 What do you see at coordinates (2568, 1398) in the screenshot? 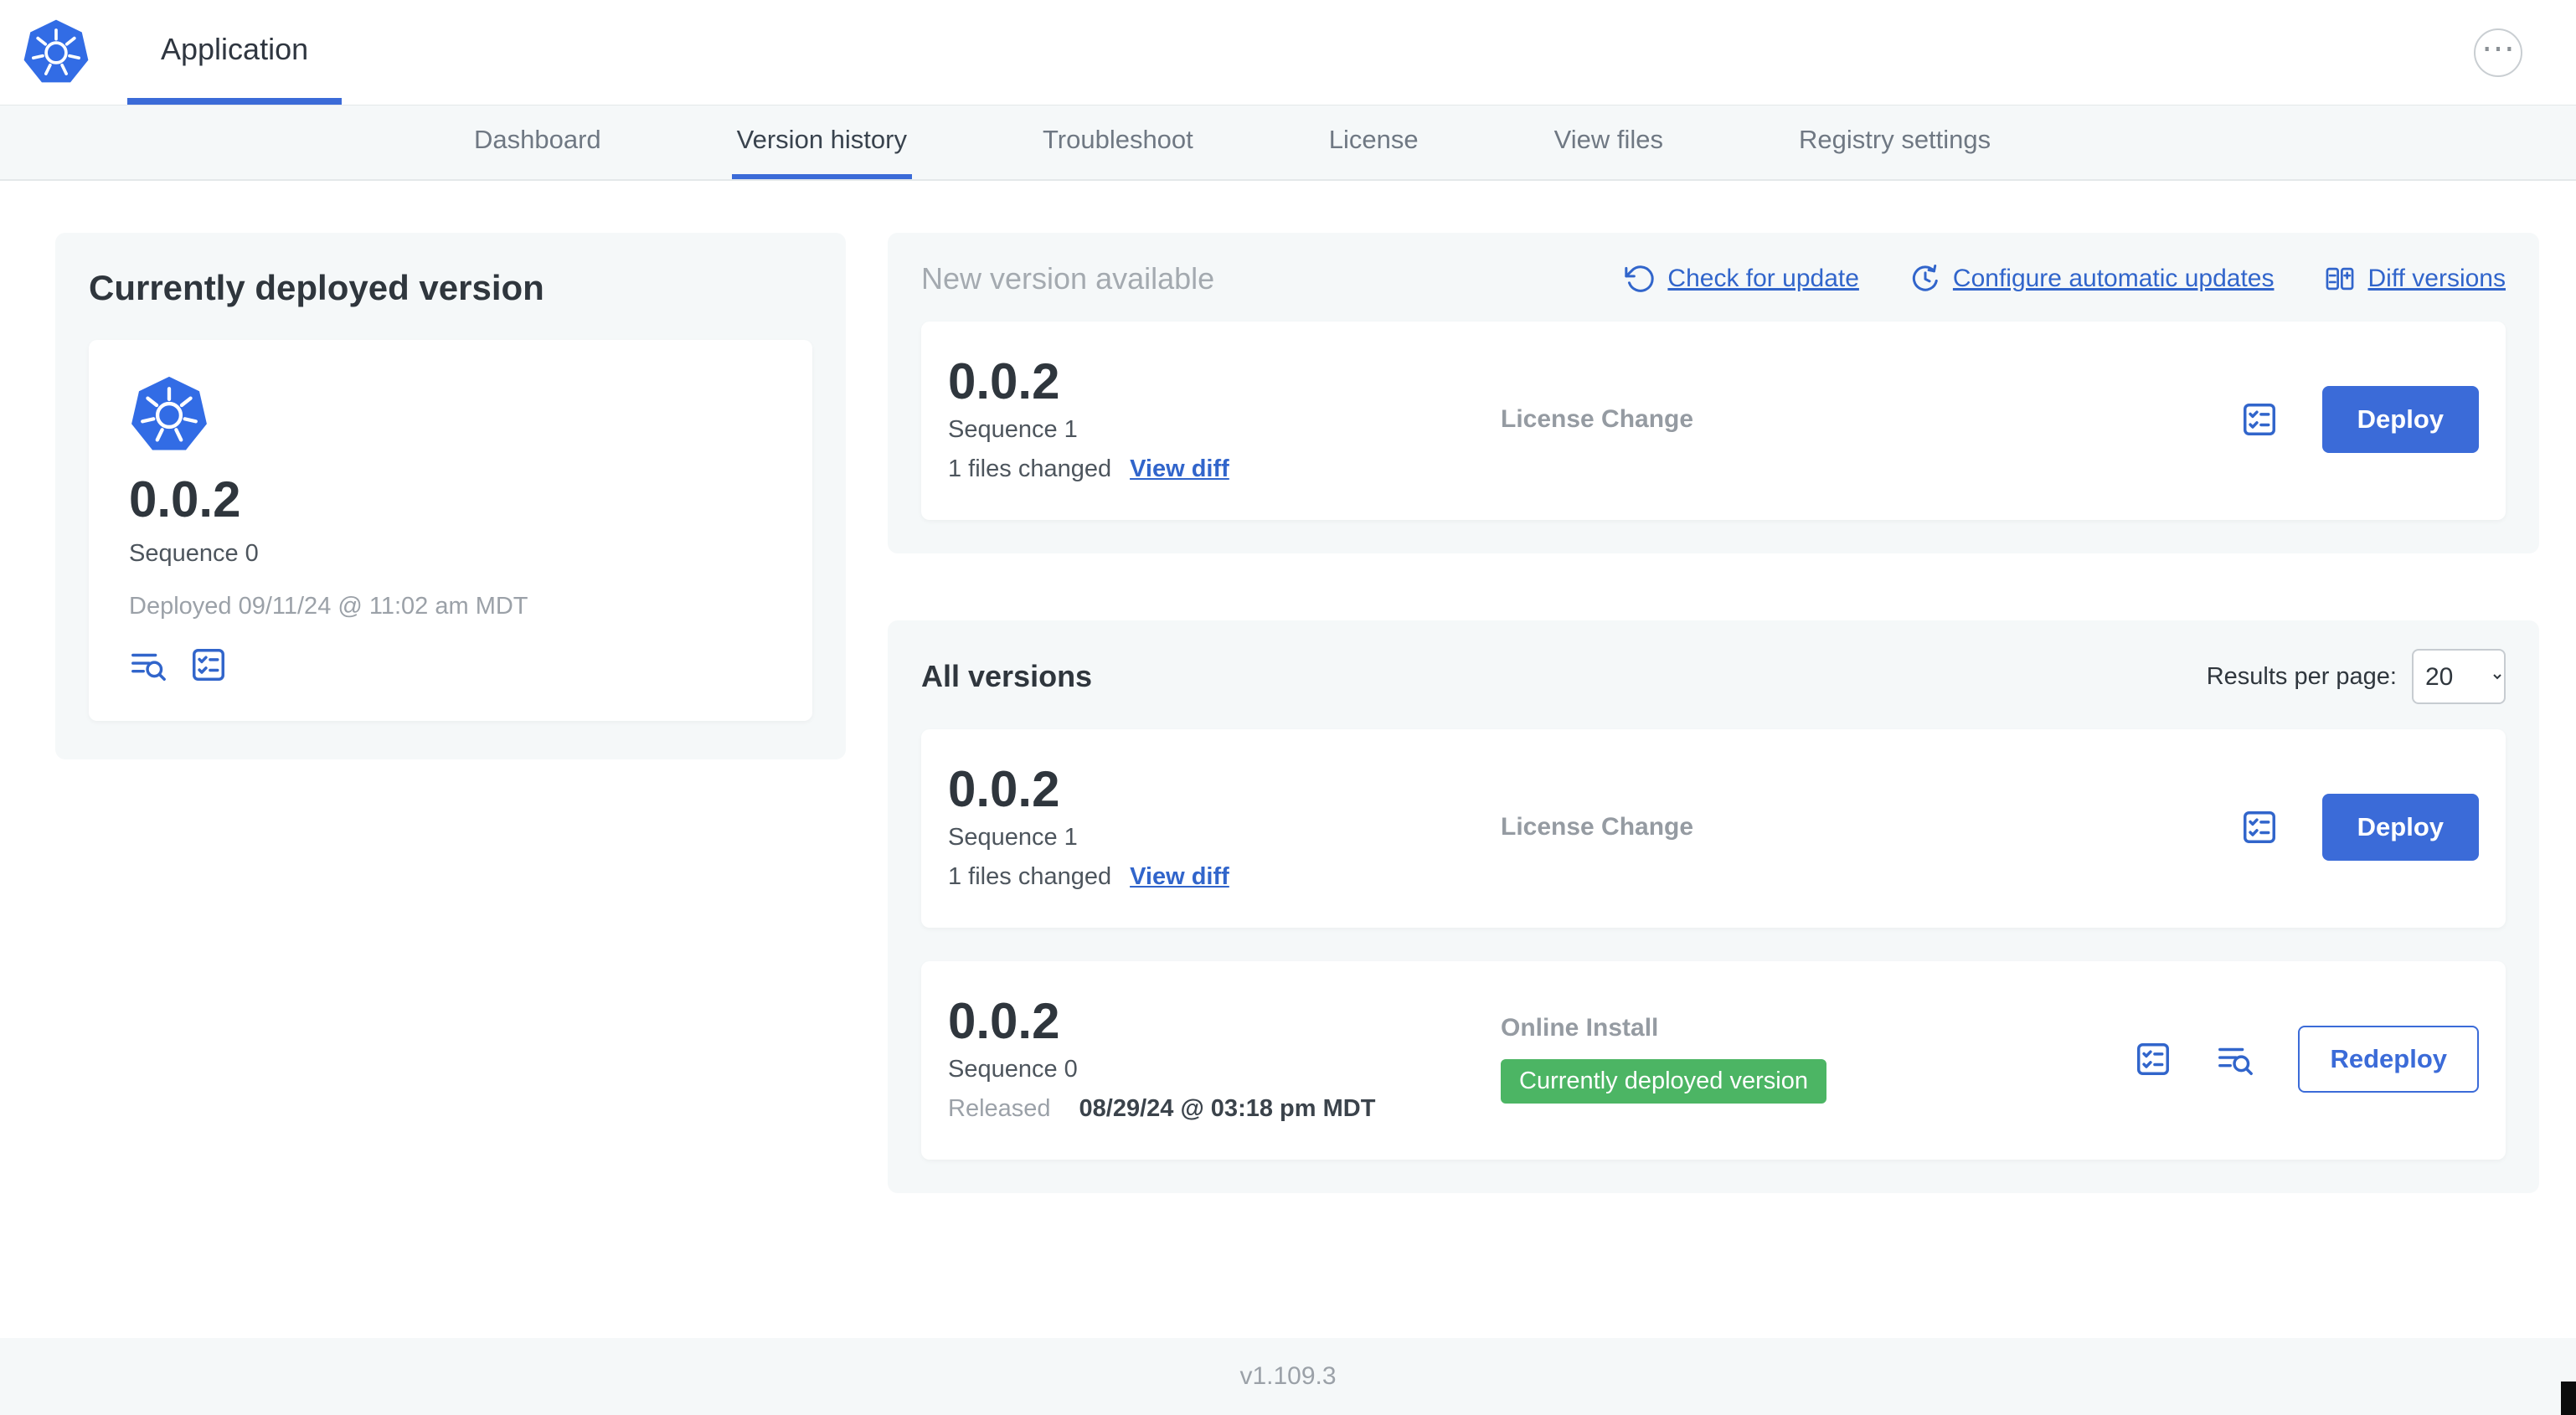
I see `scrollbar-corner` at bounding box center [2568, 1398].